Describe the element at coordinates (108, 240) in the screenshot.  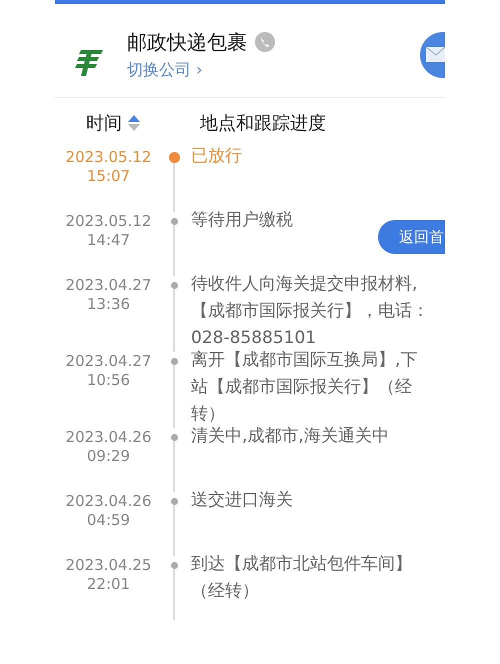
I see `event-time: 14:47` at that location.